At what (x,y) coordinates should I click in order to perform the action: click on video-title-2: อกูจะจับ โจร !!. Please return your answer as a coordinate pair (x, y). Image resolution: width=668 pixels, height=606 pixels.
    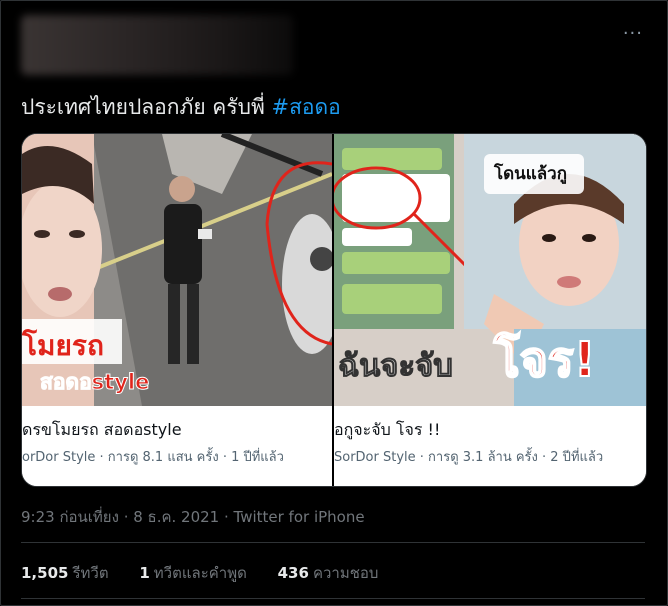
    Looking at the image, I should click on (387, 430).